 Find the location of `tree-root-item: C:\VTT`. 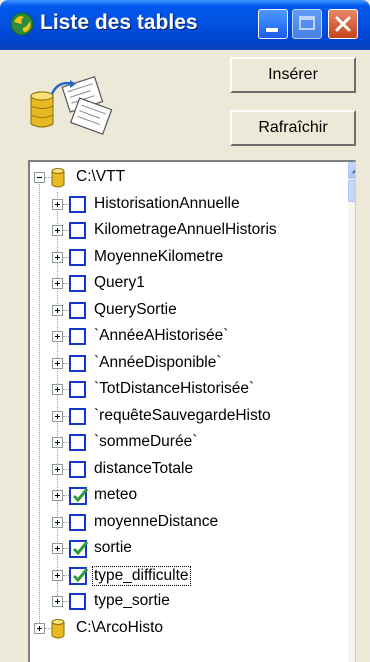

tree-root-item: C:\VTT is located at coordinates (188, 178).